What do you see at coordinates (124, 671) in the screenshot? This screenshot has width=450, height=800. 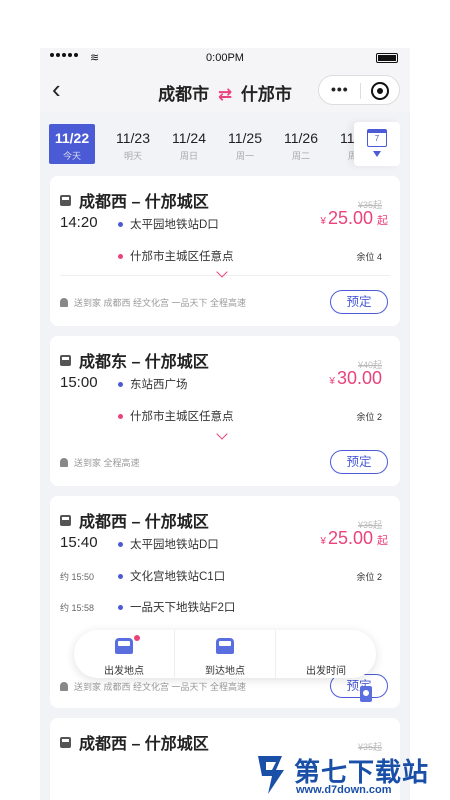 I see `filter-label: 出发地点` at bounding box center [124, 671].